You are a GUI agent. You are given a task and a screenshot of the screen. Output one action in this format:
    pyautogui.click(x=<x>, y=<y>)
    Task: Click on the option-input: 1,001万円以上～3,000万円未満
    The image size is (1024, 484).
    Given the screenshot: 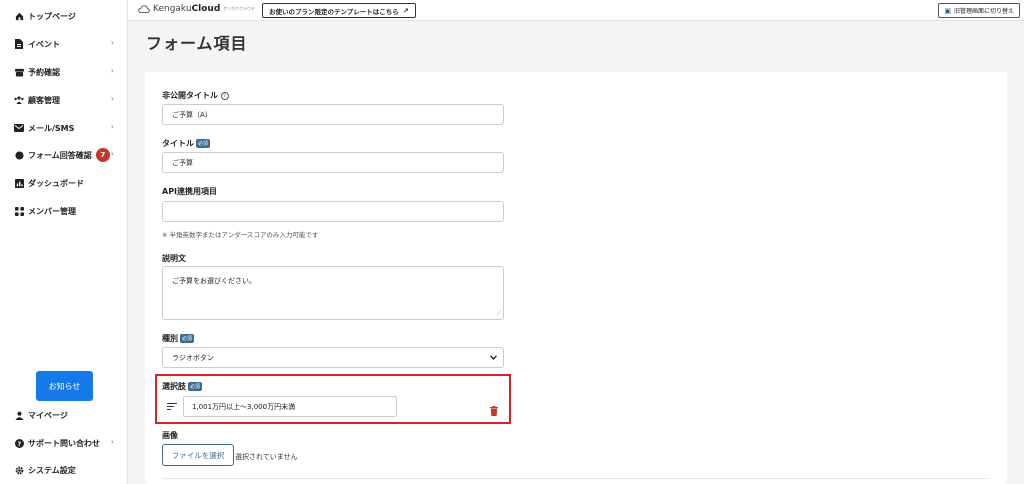 What is the action you would take?
    pyautogui.click(x=290, y=406)
    